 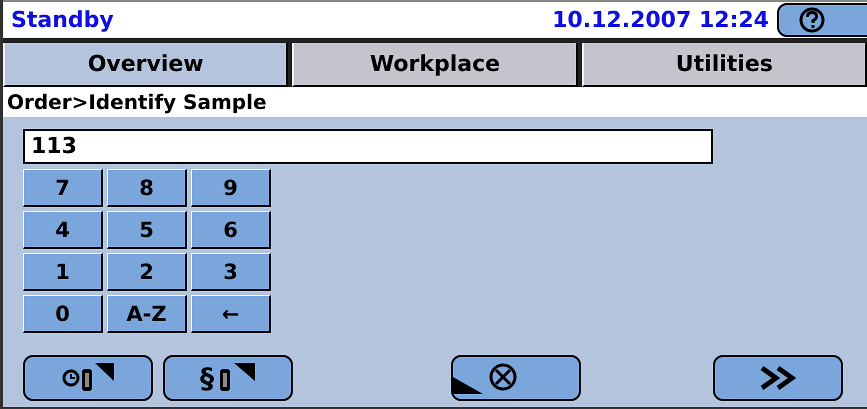 I want to click on section-sample-button: §, so click(x=228, y=378).